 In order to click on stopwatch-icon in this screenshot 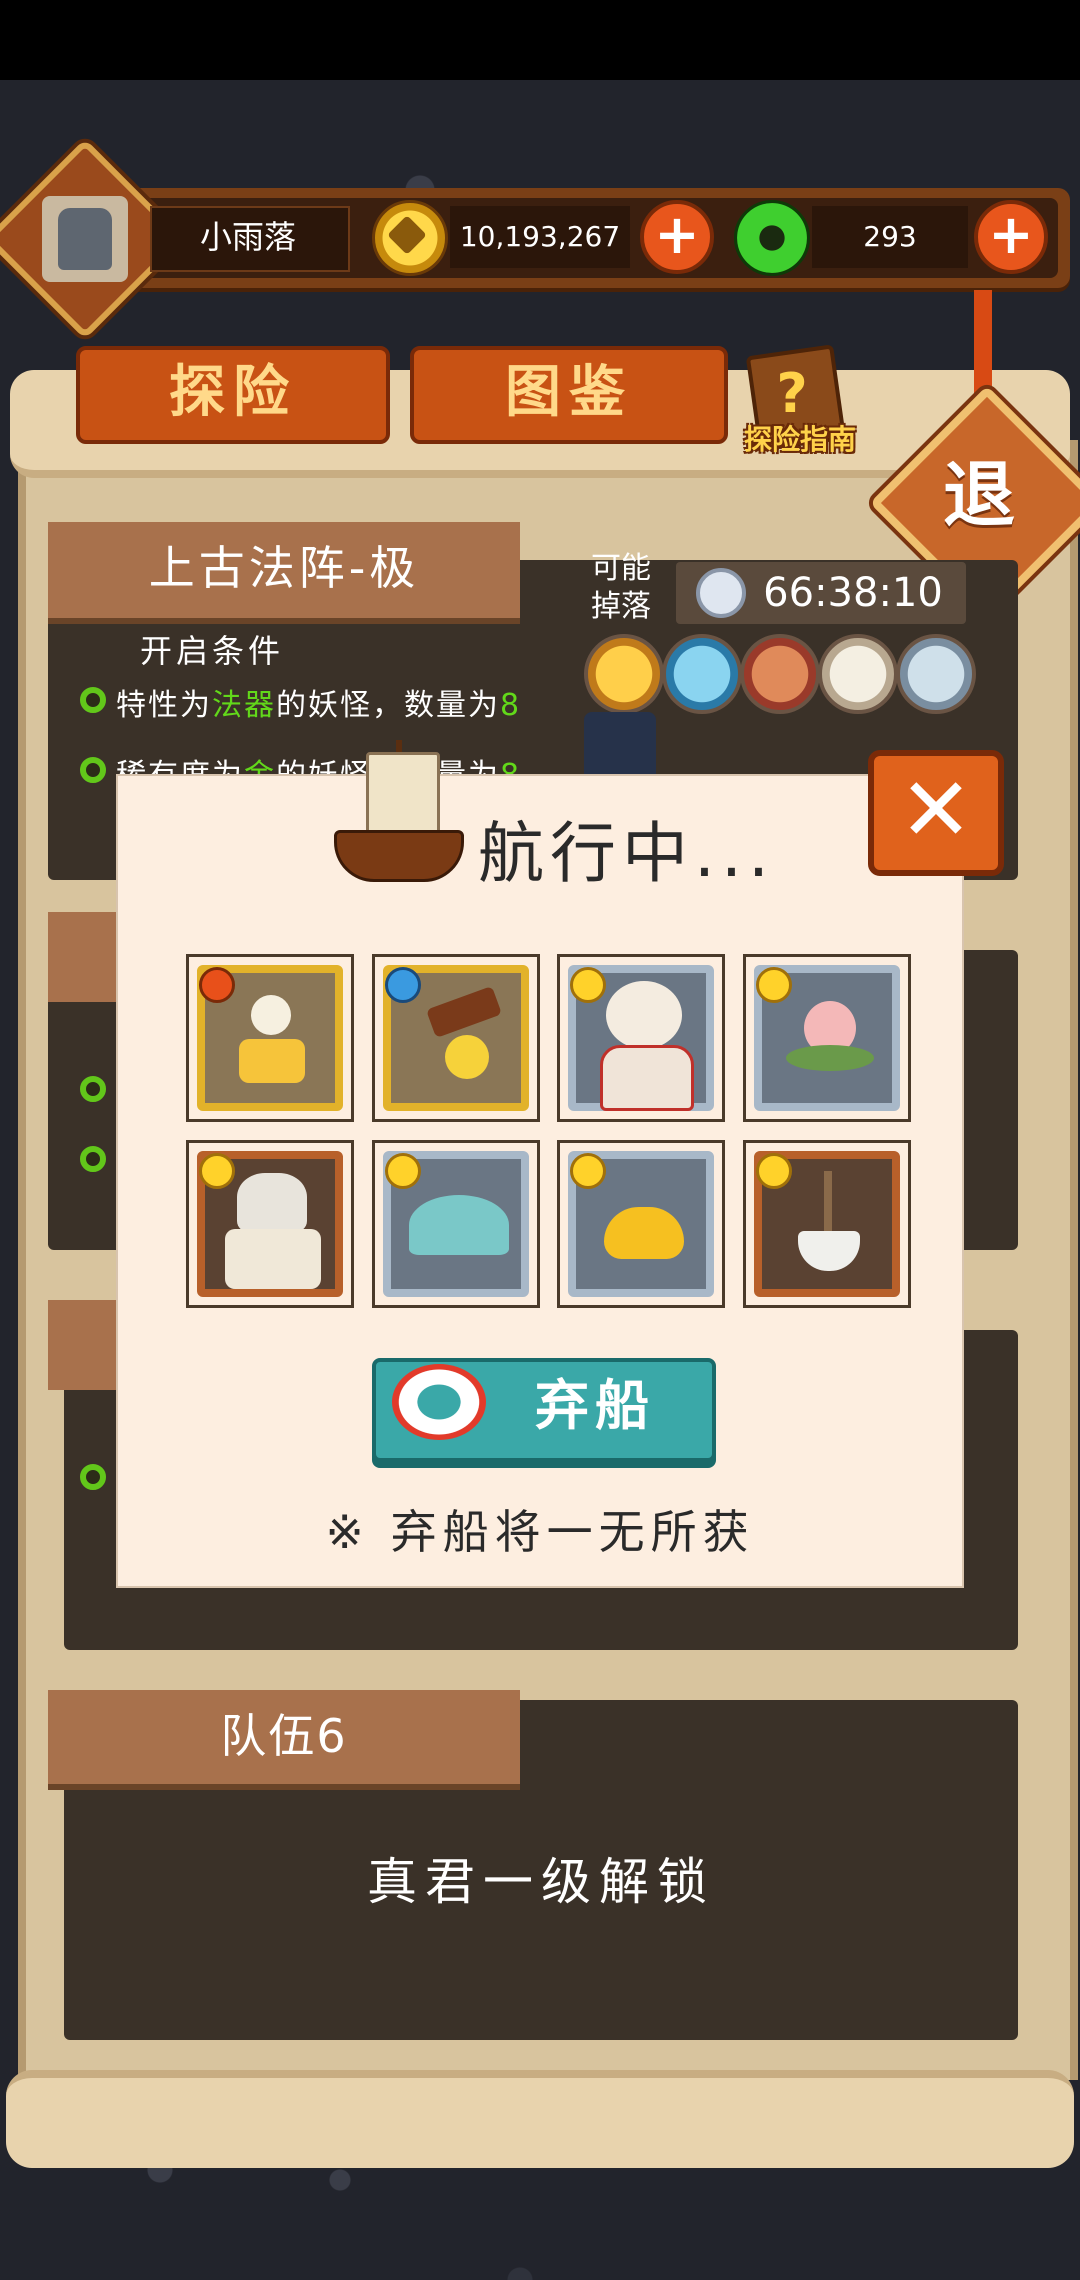, I will do `click(721, 593)`.